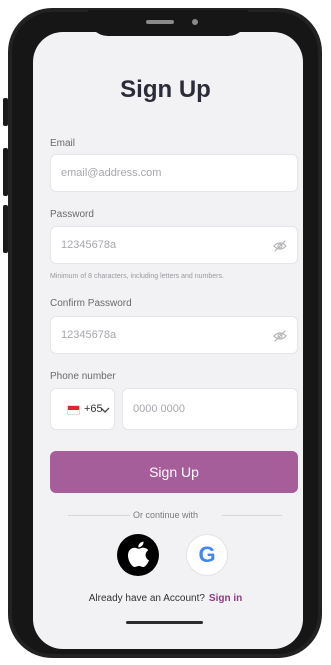  What do you see at coordinates (174, 472) in the screenshot?
I see `sign-up-button: Sign Up` at bounding box center [174, 472].